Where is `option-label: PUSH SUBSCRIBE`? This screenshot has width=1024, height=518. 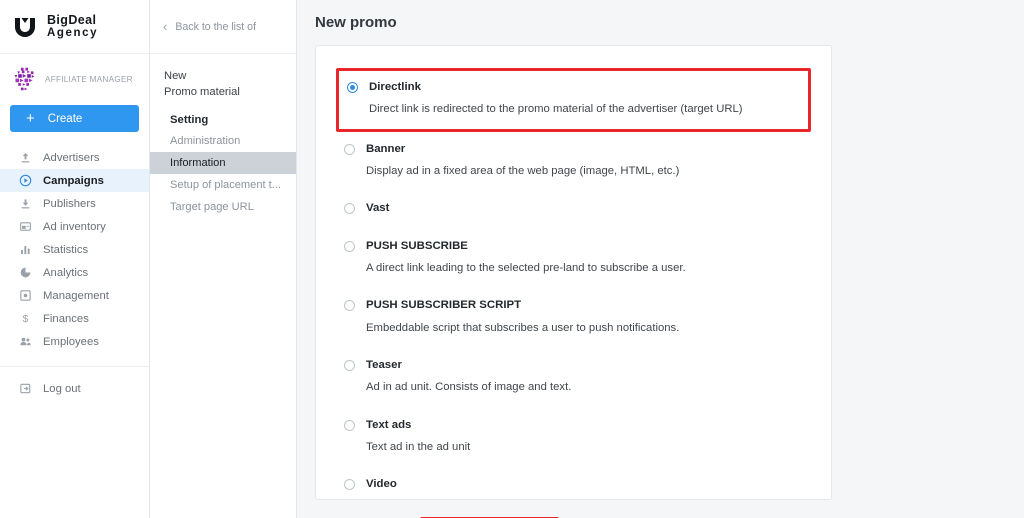
option-label: PUSH SUBSCRIBE is located at coordinates (417, 245).